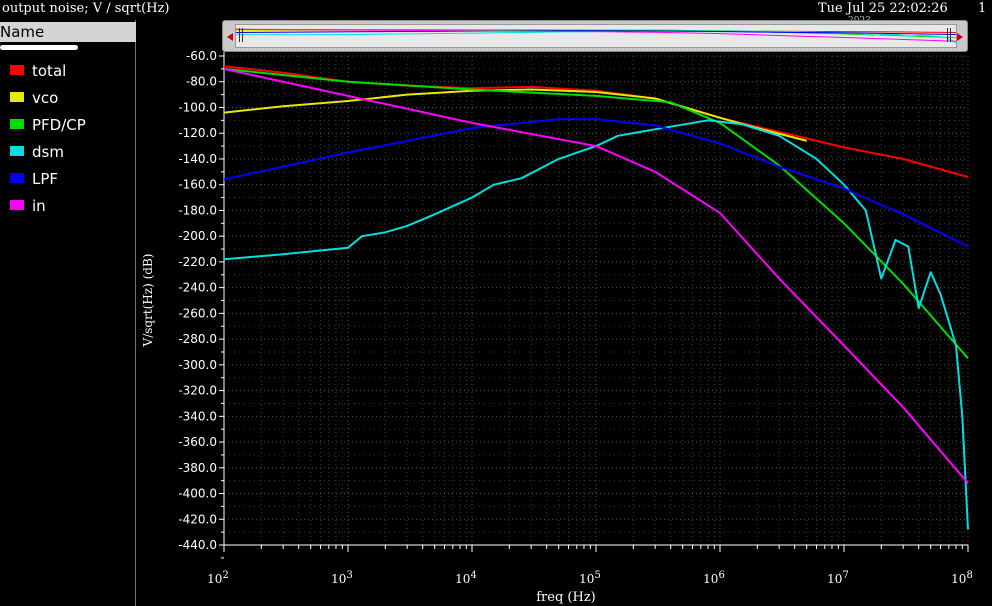 The image size is (992, 606). I want to click on scroller-track, so click(596, 36).